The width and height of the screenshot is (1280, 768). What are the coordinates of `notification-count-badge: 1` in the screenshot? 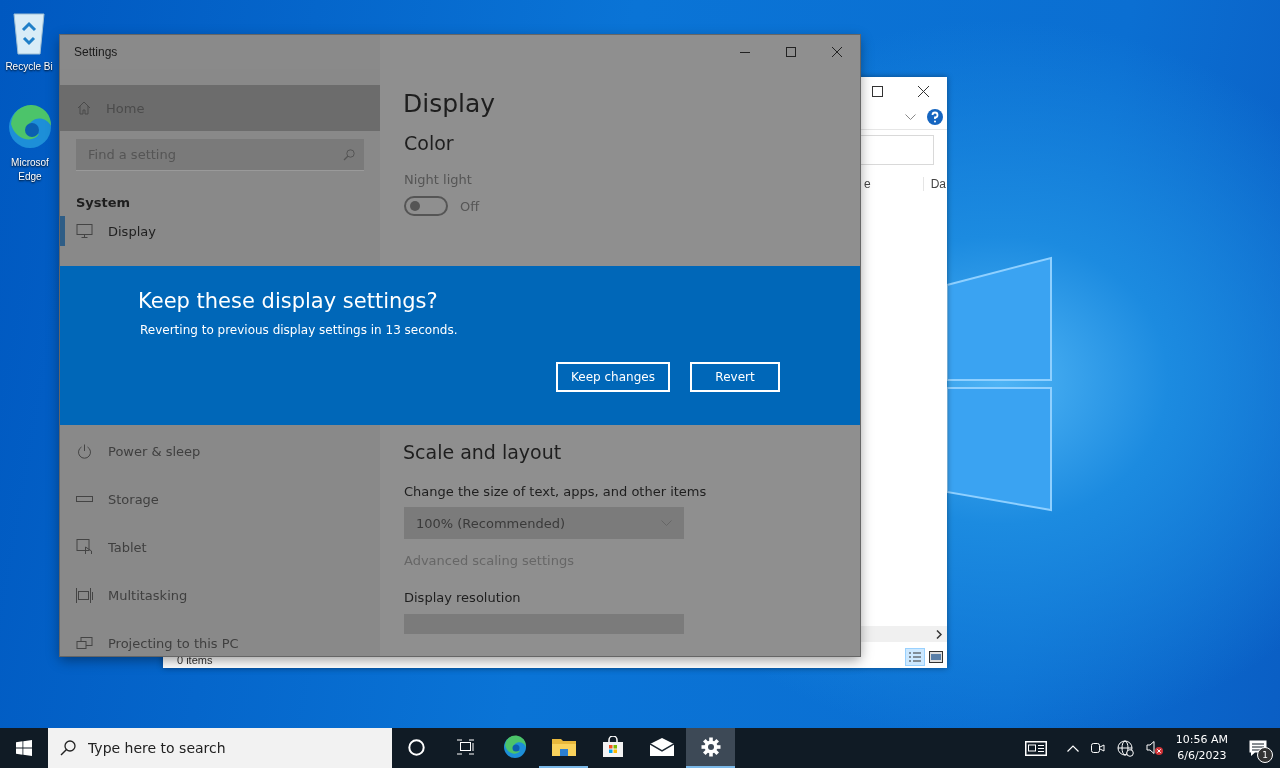 It's located at (1265, 755).